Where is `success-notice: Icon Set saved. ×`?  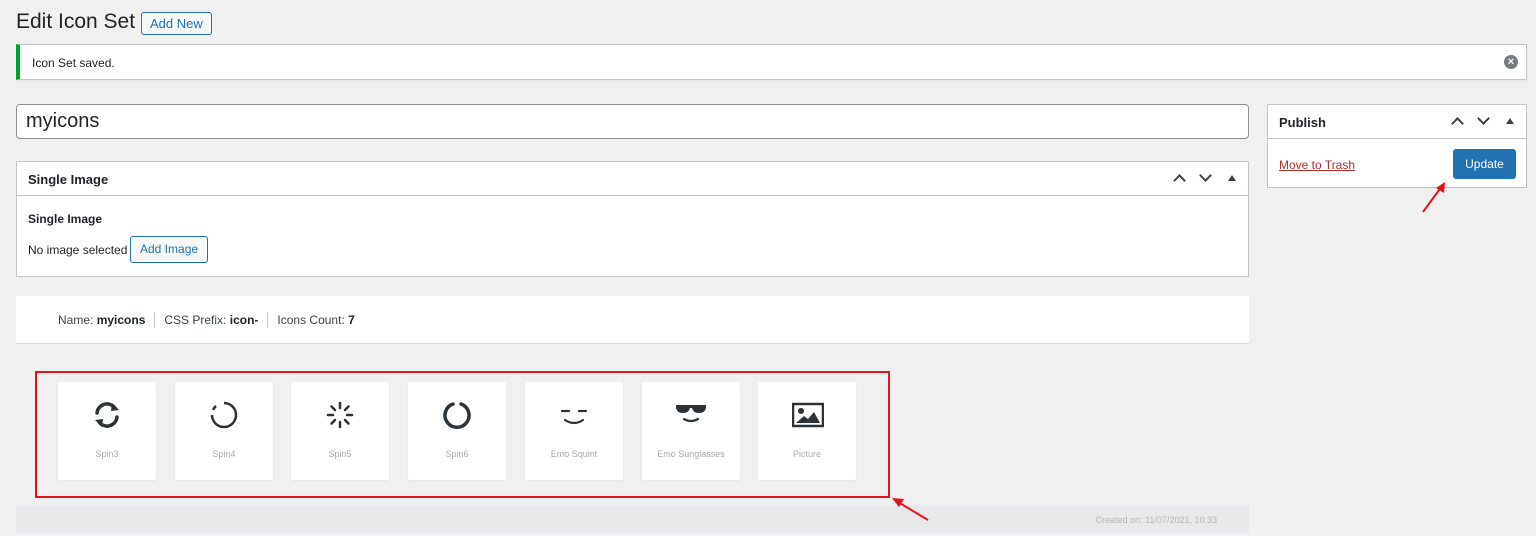
success-notice: Icon Set saved. × is located at coordinates (771, 62).